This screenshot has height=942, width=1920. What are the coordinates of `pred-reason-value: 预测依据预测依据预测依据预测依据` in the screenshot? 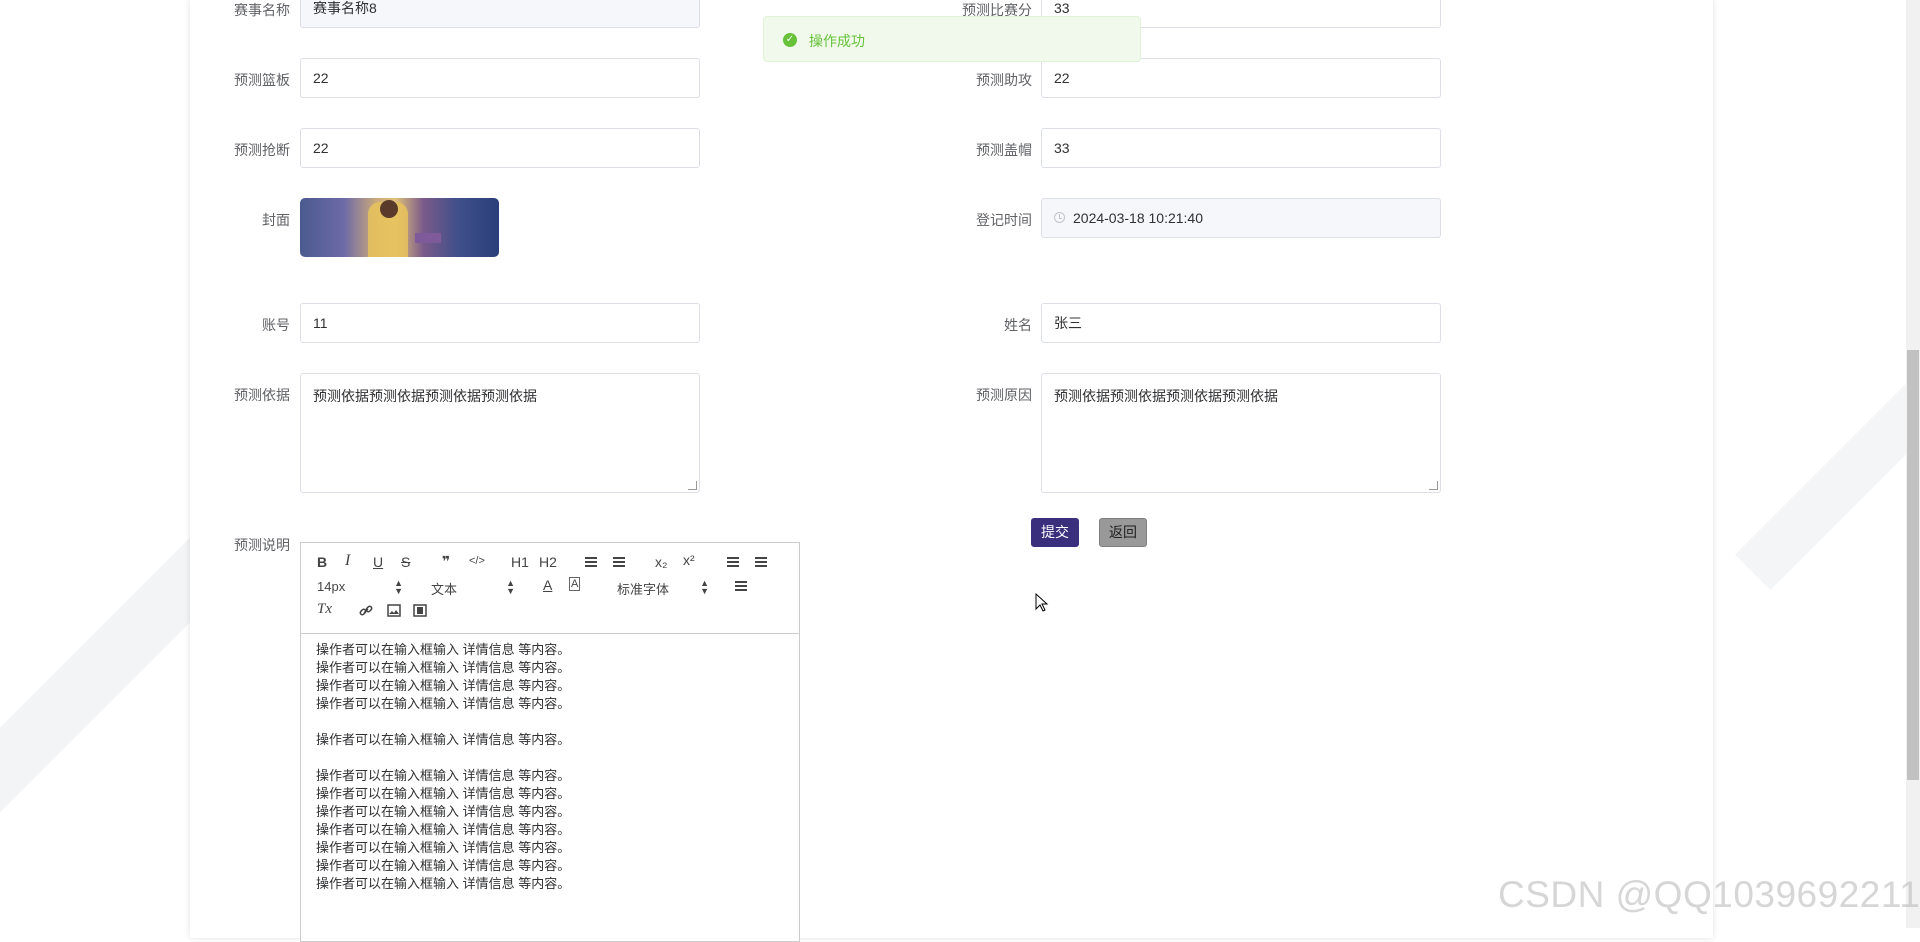 It's located at (1166, 396).